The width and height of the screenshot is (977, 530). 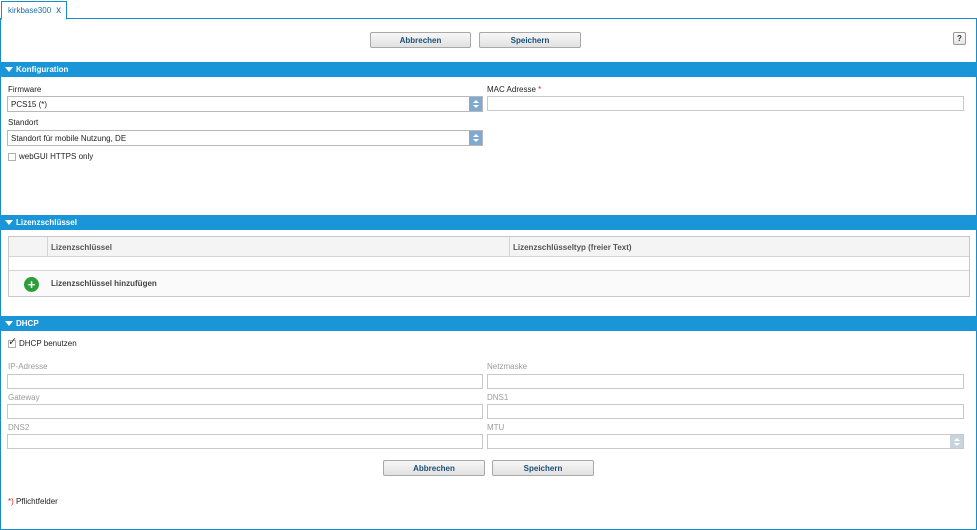 What do you see at coordinates (725, 441) in the screenshot?
I see `mtu-stepper` at bounding box center [725, 441].